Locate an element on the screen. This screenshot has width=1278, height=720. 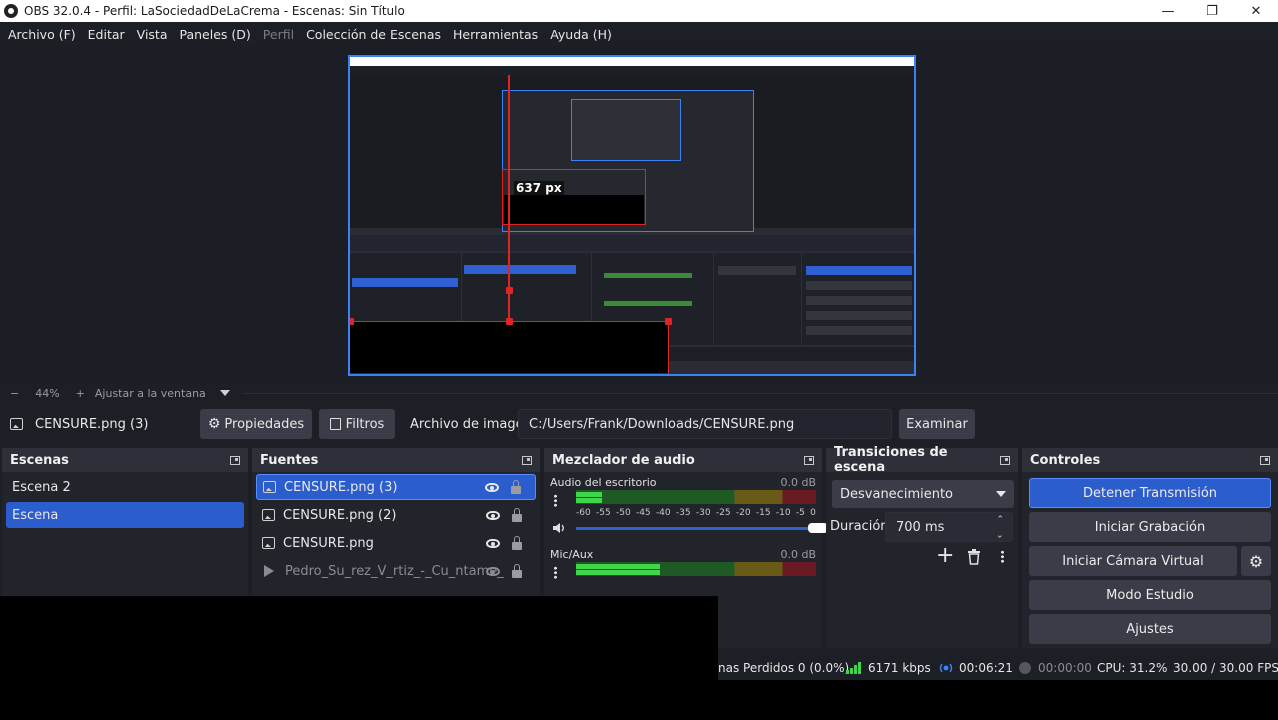
image-file-label: Archivo de imagen is located at coordinates (471, 424).